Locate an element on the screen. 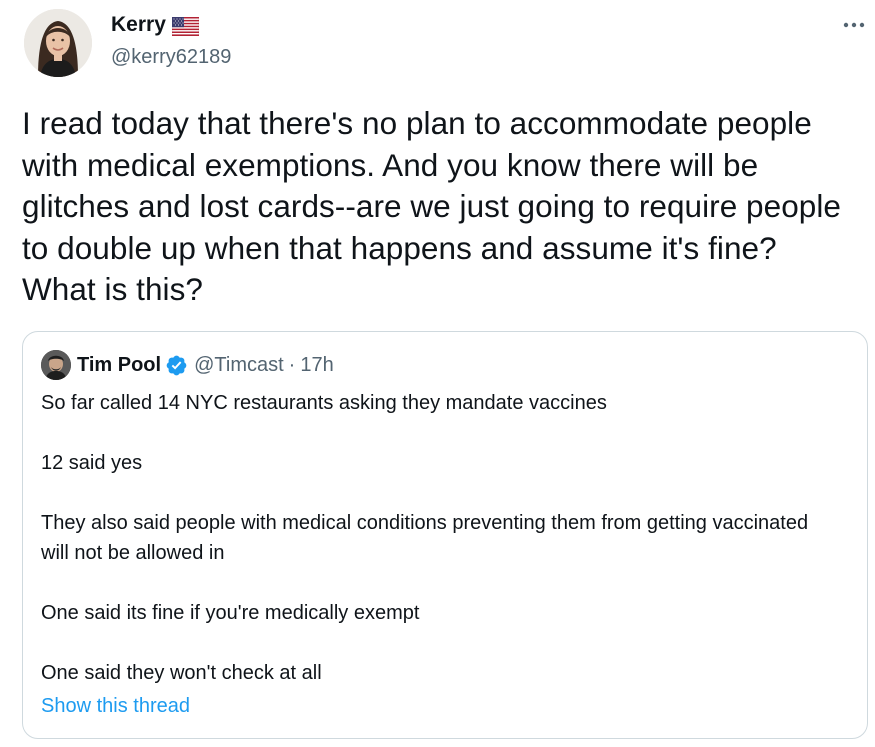 Image resolution: width=875 pixels, height=747 pixels. more-horizontal-icon is located at coordinates (854, 25).